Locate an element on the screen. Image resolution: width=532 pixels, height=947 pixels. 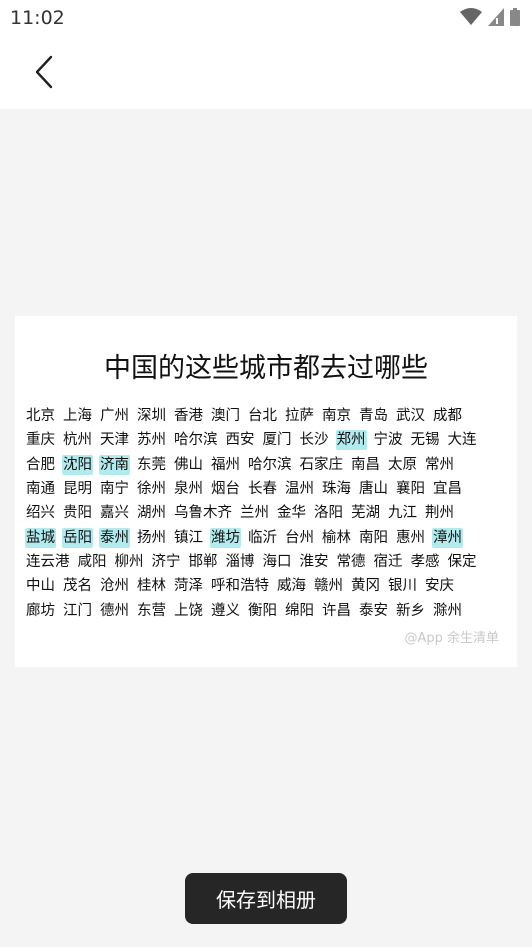
city-item: 珠海 is located at coordinates (336, 489).